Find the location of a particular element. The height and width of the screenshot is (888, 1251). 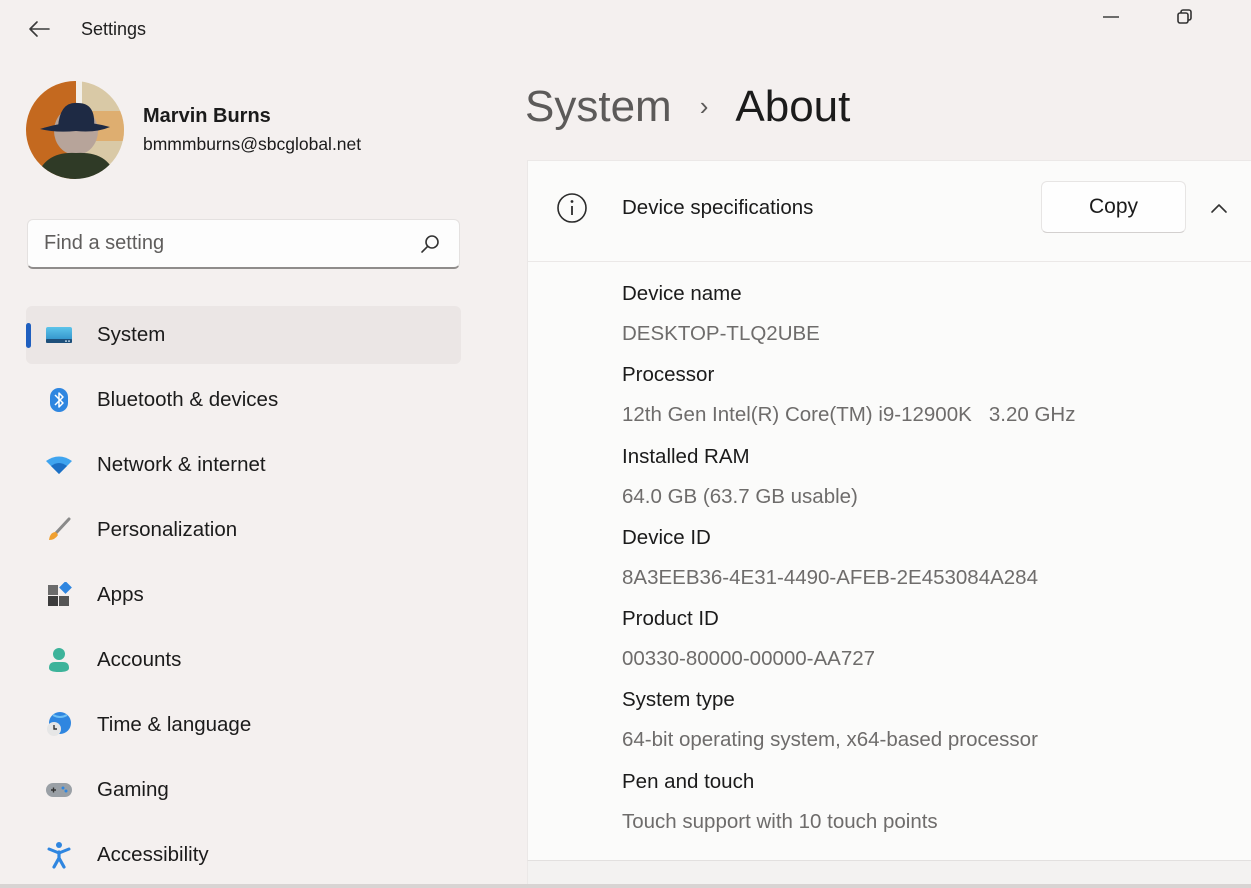

sidebar-item-bluetooth-devices: Bluetooth & devices is located at coordinates (243, 400).